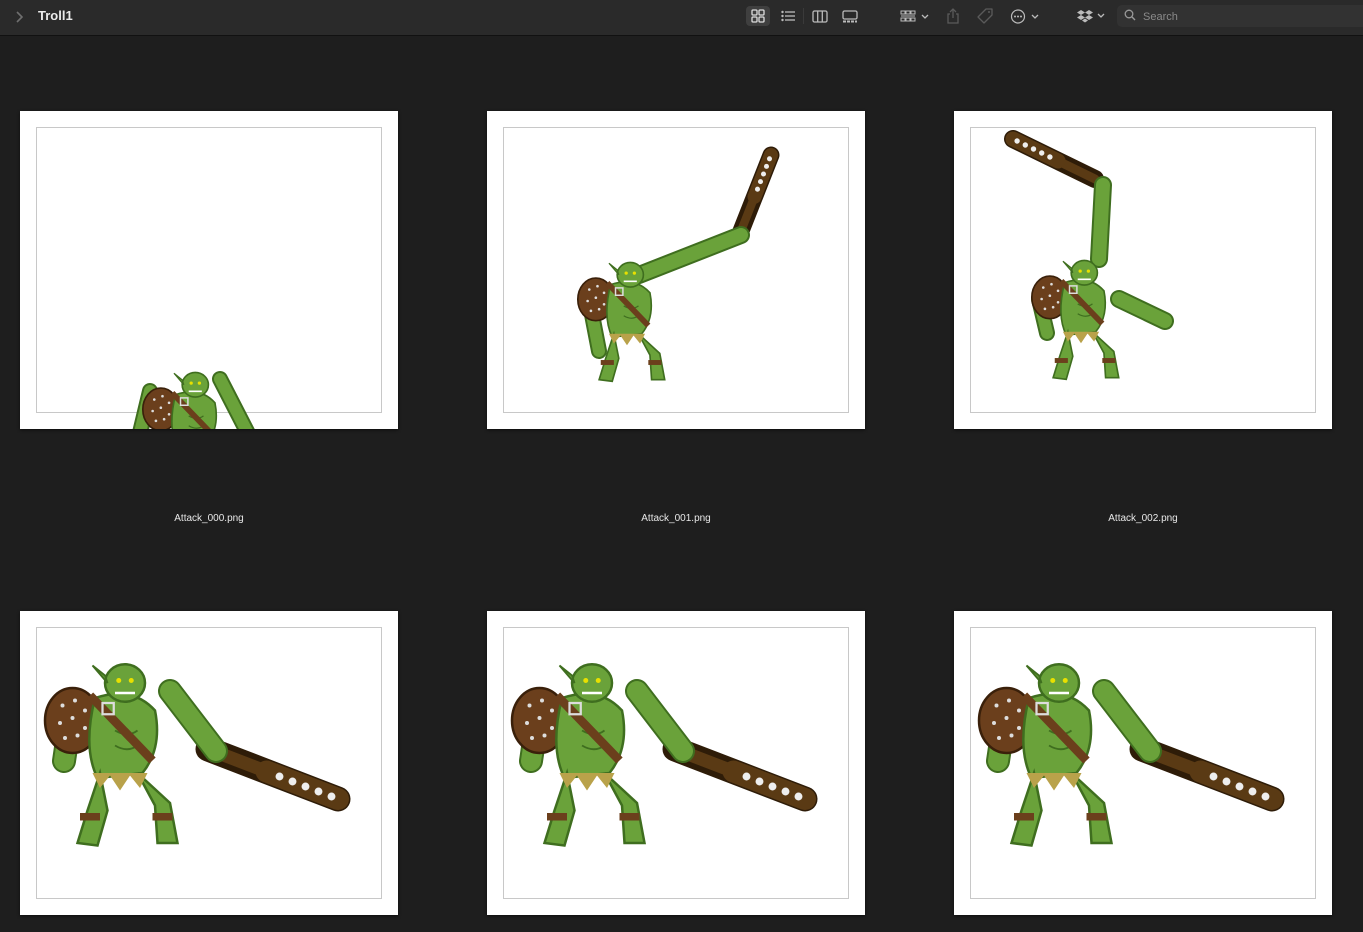 This screenshot has width=1363, height=932. I want to click on search-input, so click(1248, 17).